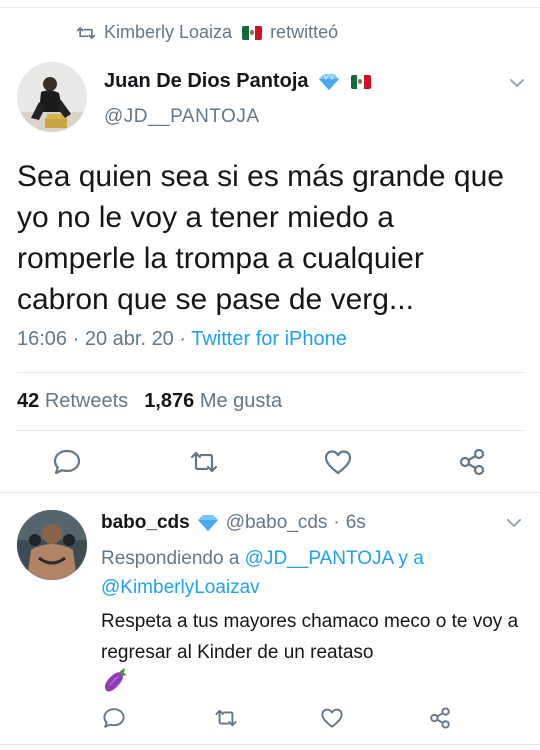  I want to click on retweet-context: Kimberly Loaiza retwitteó, so click(207, 32).